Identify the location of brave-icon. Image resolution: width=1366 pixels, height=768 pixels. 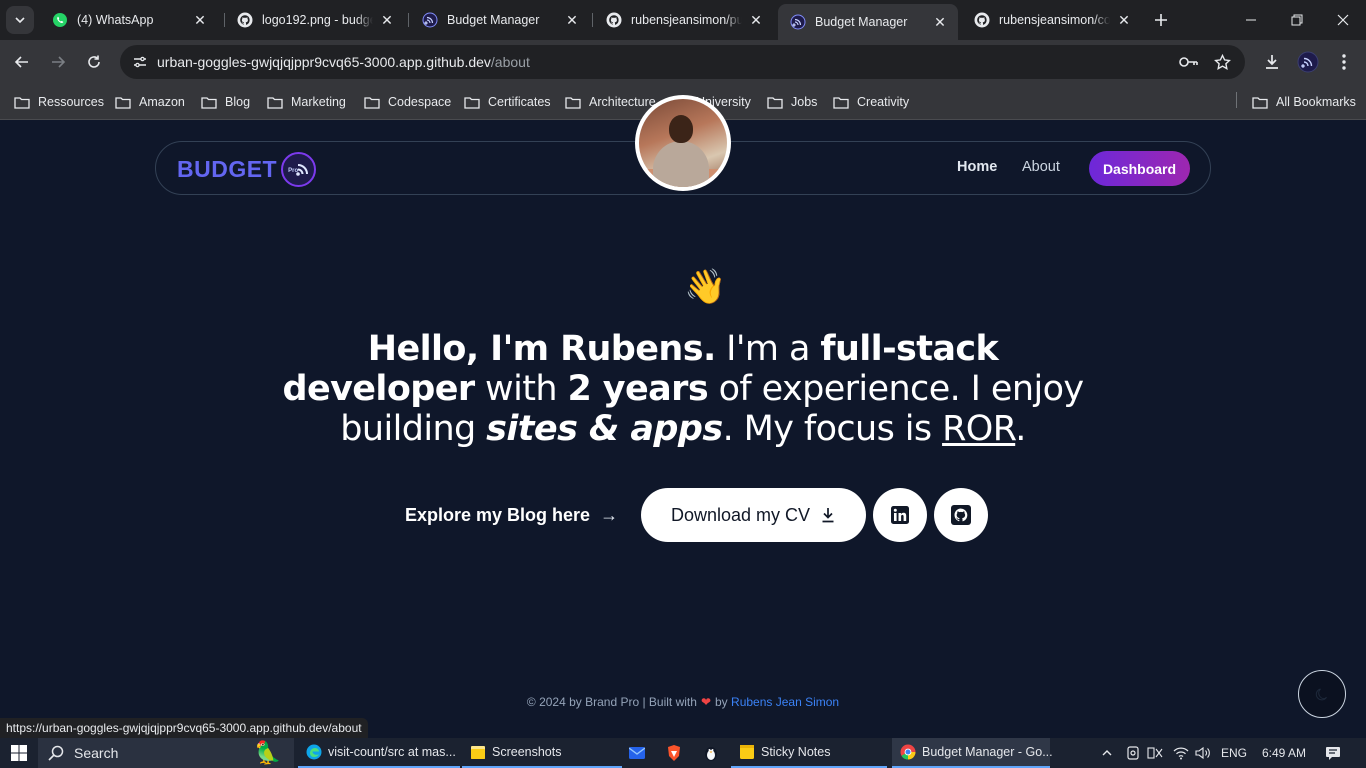
(674, 753).